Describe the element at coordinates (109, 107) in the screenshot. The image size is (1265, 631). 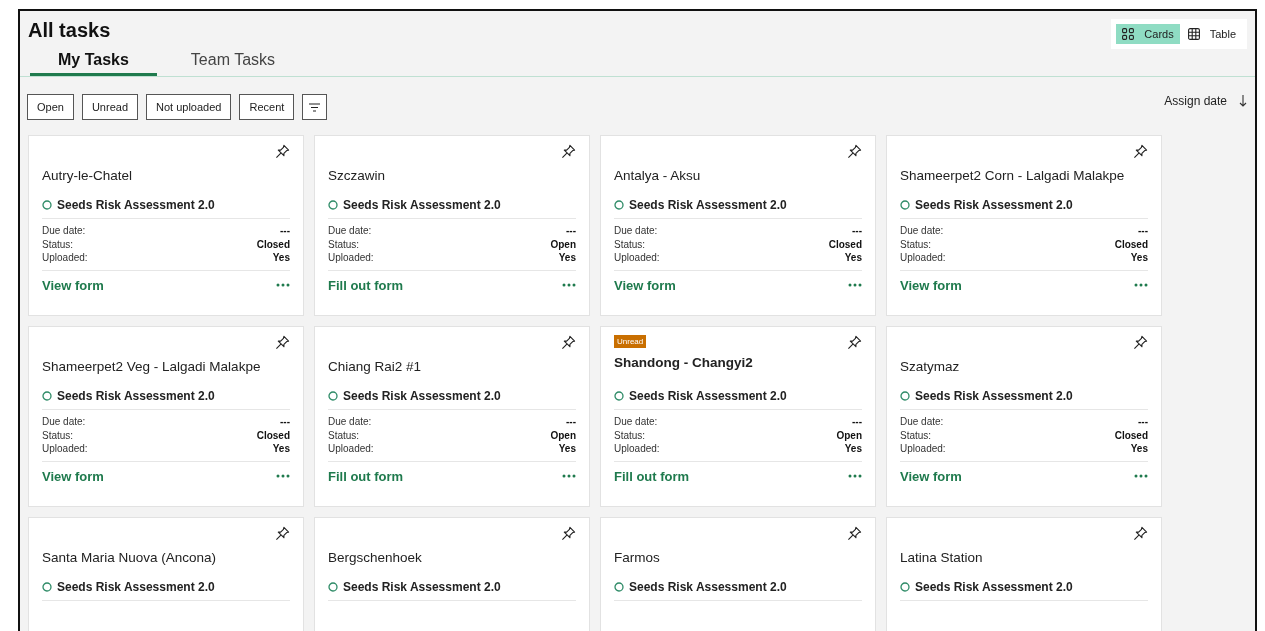
I see `filter-button: Unread` at that location.